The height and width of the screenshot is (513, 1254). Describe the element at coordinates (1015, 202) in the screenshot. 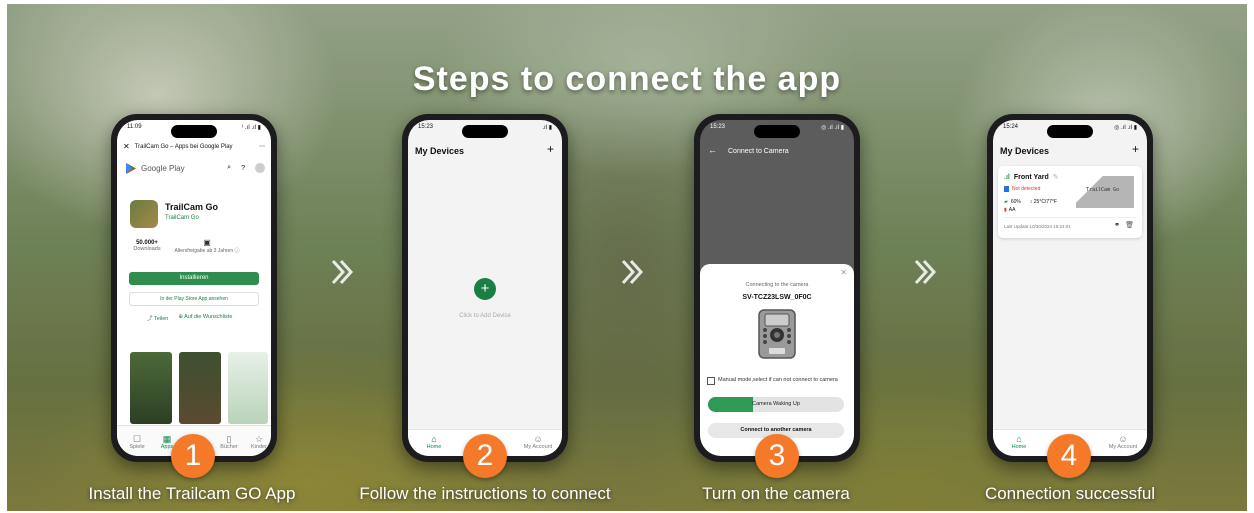

I see `battery-level: 60%` at that location.